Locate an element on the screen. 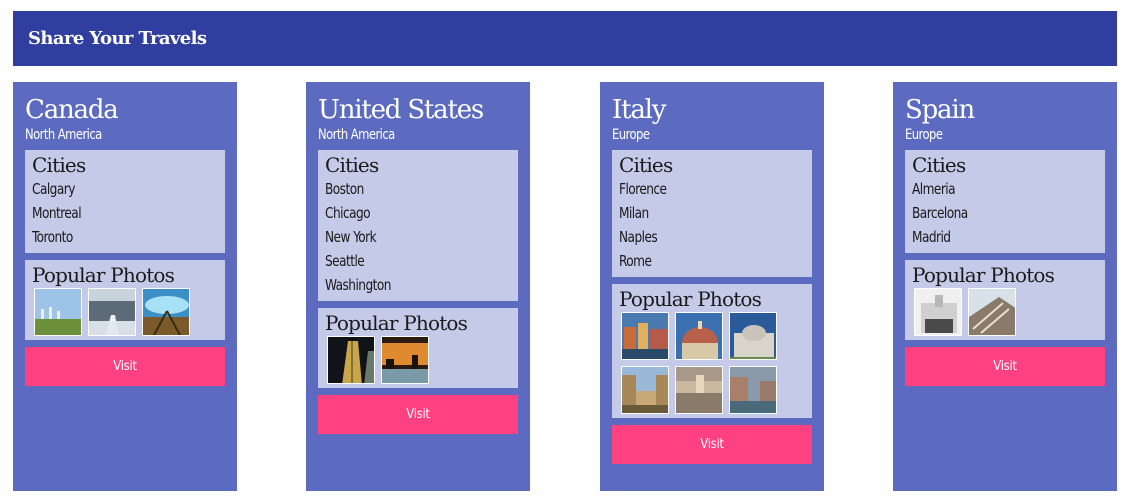  country-name: Canada is located at coordinates (72, 110).